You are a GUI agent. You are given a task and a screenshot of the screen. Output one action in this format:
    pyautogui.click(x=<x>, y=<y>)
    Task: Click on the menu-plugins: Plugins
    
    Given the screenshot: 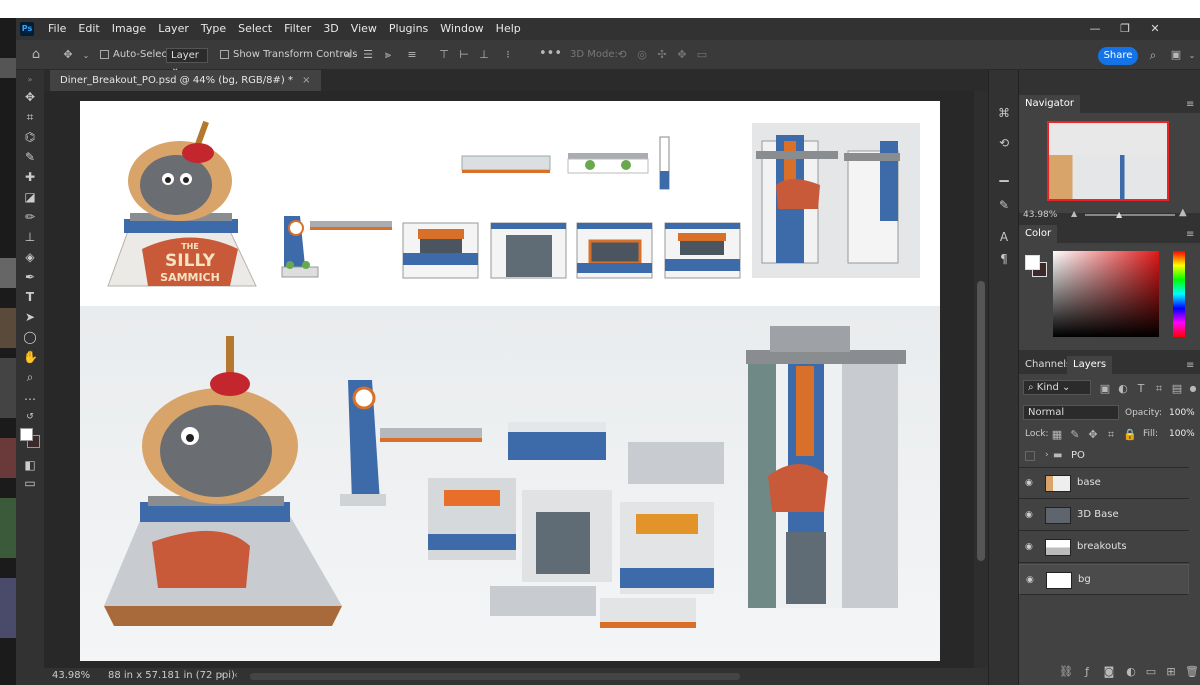 What is the action you would take?
    pyautogui.click(x=408, y=29)
    